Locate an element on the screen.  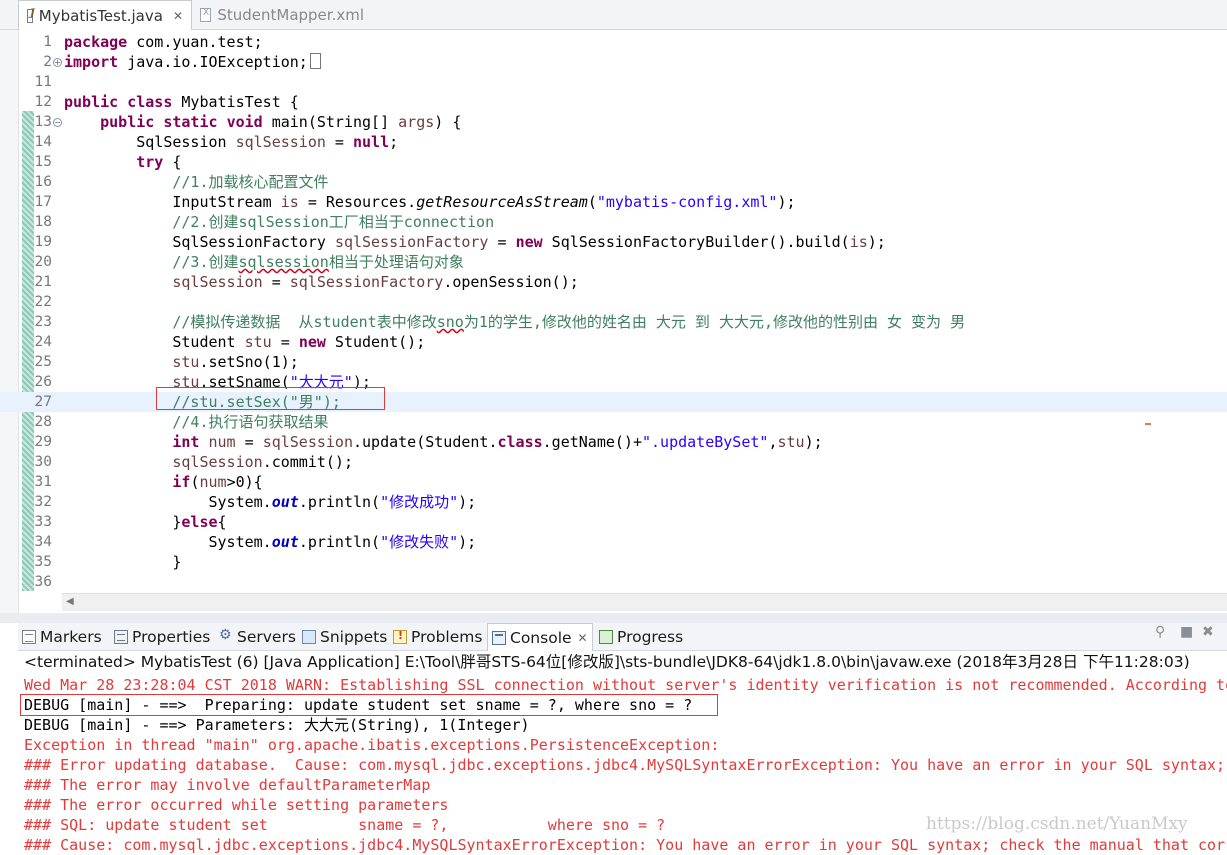
tab-properties: Properties is located at coordinates (162, 637).